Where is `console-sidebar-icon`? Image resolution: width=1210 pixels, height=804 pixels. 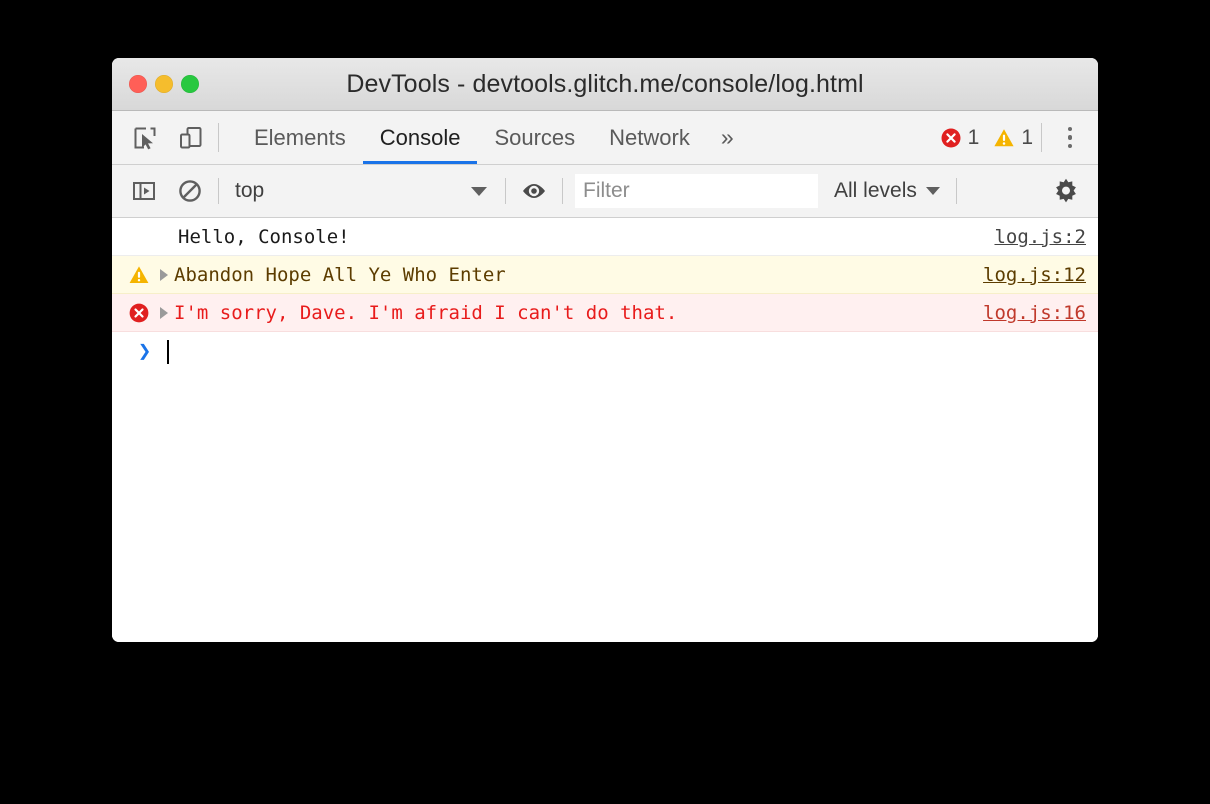 console-sidebar-icon is located at coordinates (144, 191).